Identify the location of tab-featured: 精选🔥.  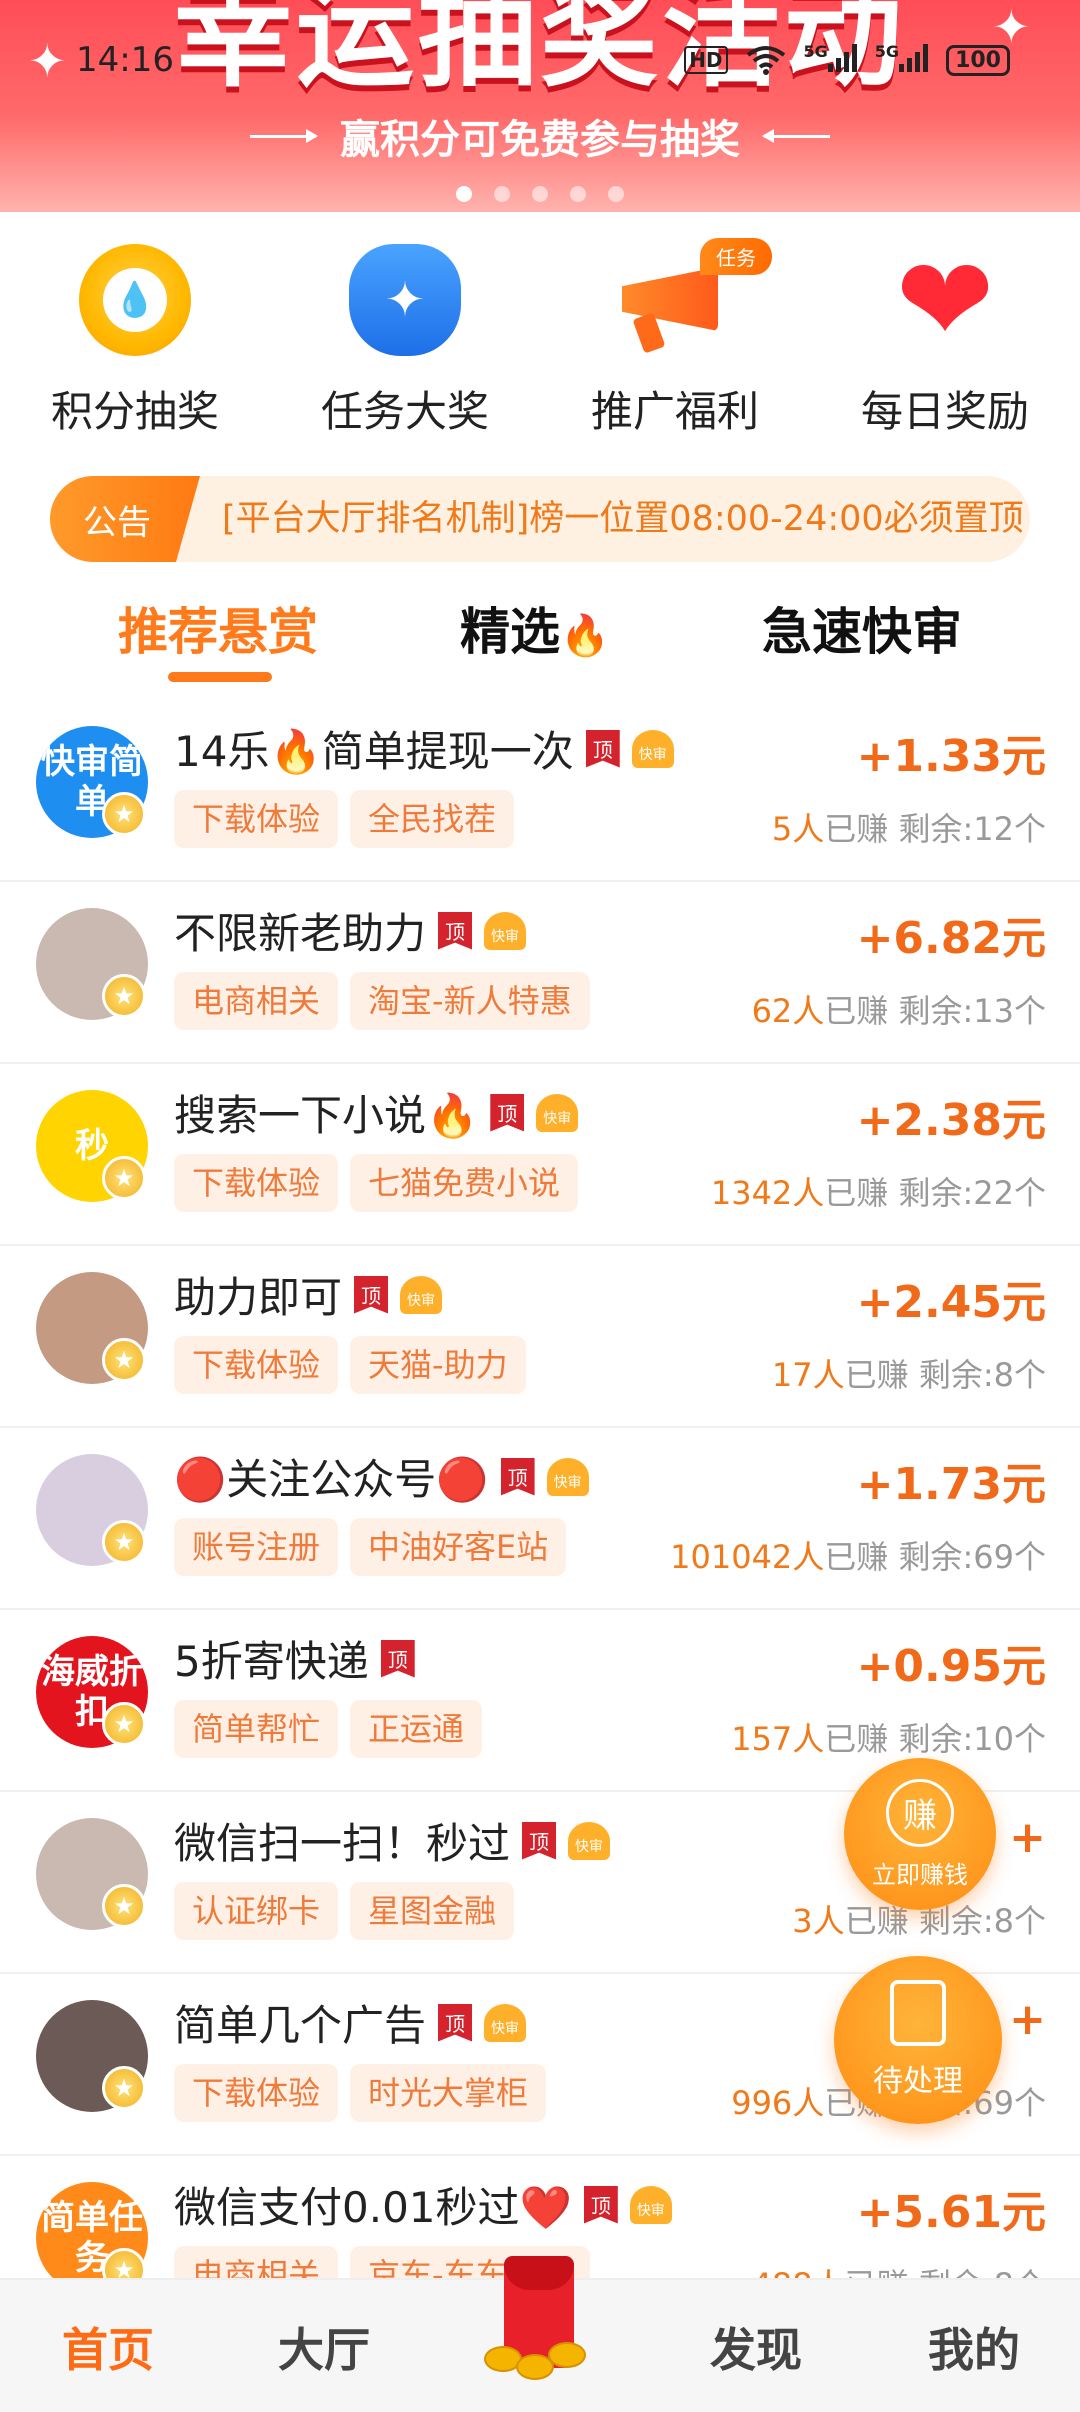
(535, 628).